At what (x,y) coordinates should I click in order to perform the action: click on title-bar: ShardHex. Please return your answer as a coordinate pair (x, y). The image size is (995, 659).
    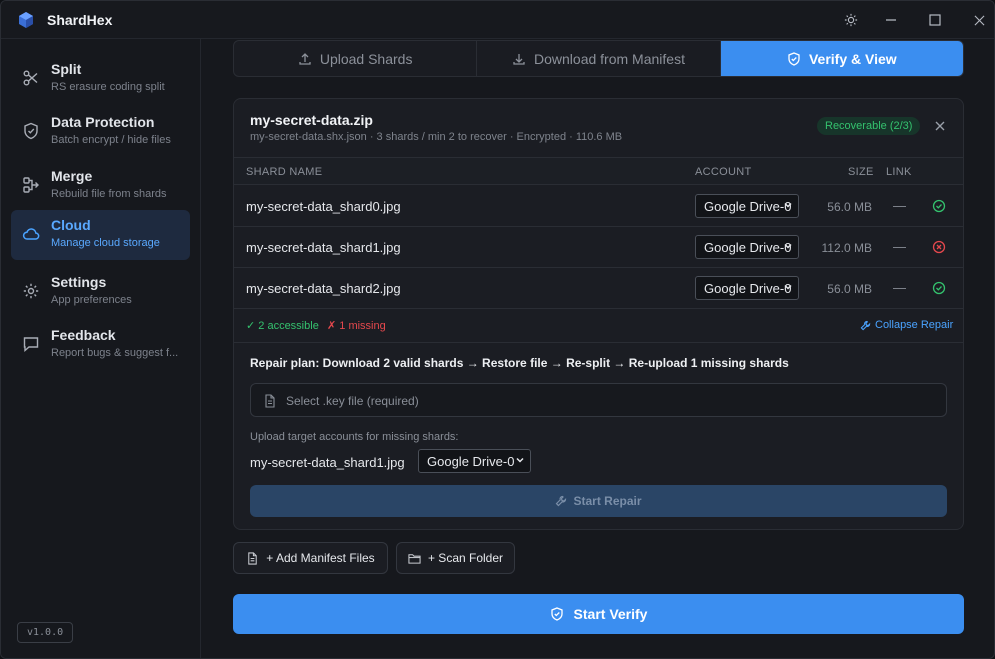
    Looking at the image, I should click on (497, 20).